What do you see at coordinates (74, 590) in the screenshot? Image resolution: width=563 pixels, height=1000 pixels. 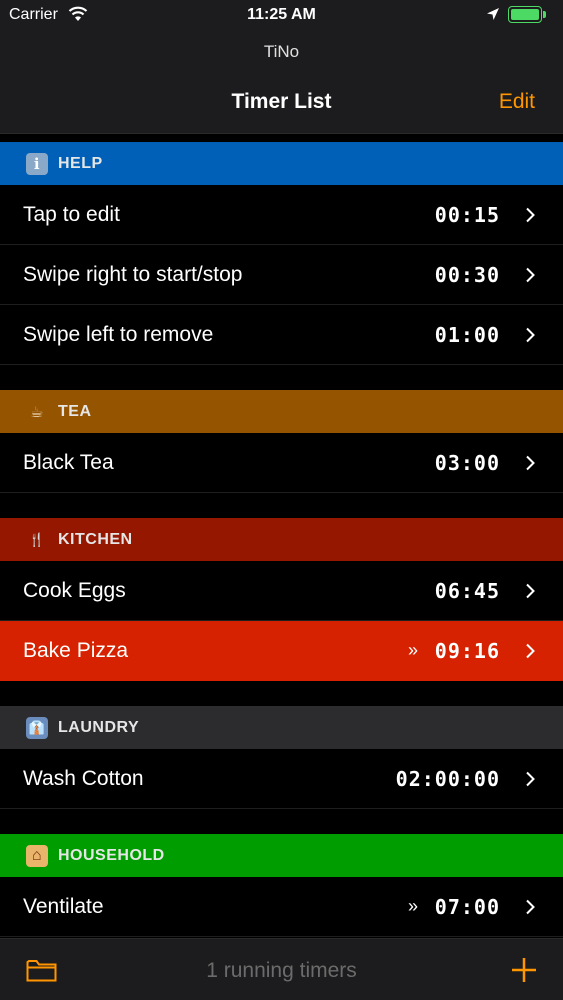 I see `timer-label: Cook Eggs` at bounding box center [74, 590].